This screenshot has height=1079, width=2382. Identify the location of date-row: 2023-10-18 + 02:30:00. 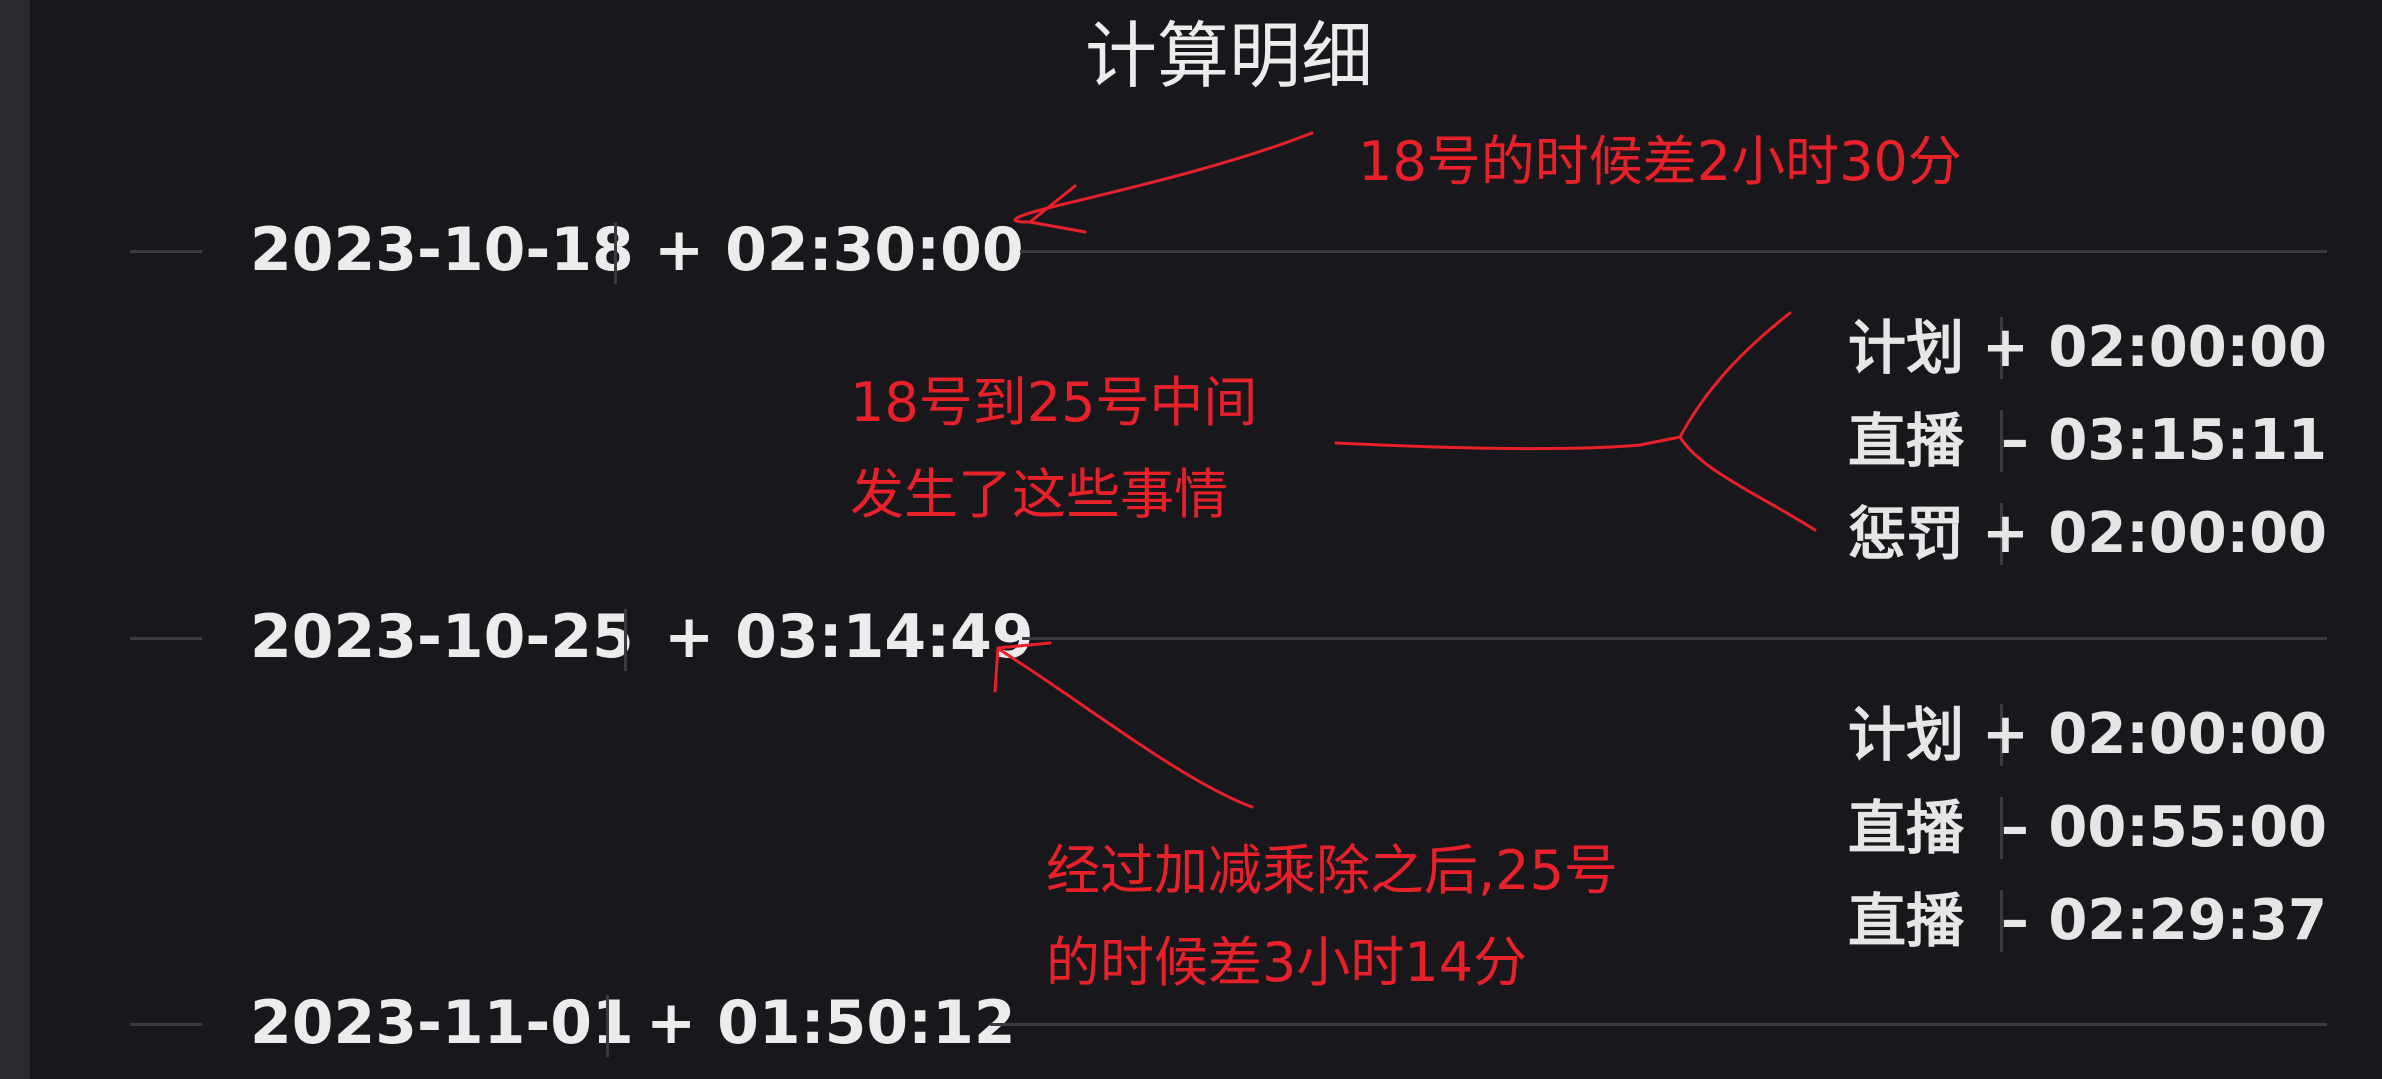
(1191, 250).